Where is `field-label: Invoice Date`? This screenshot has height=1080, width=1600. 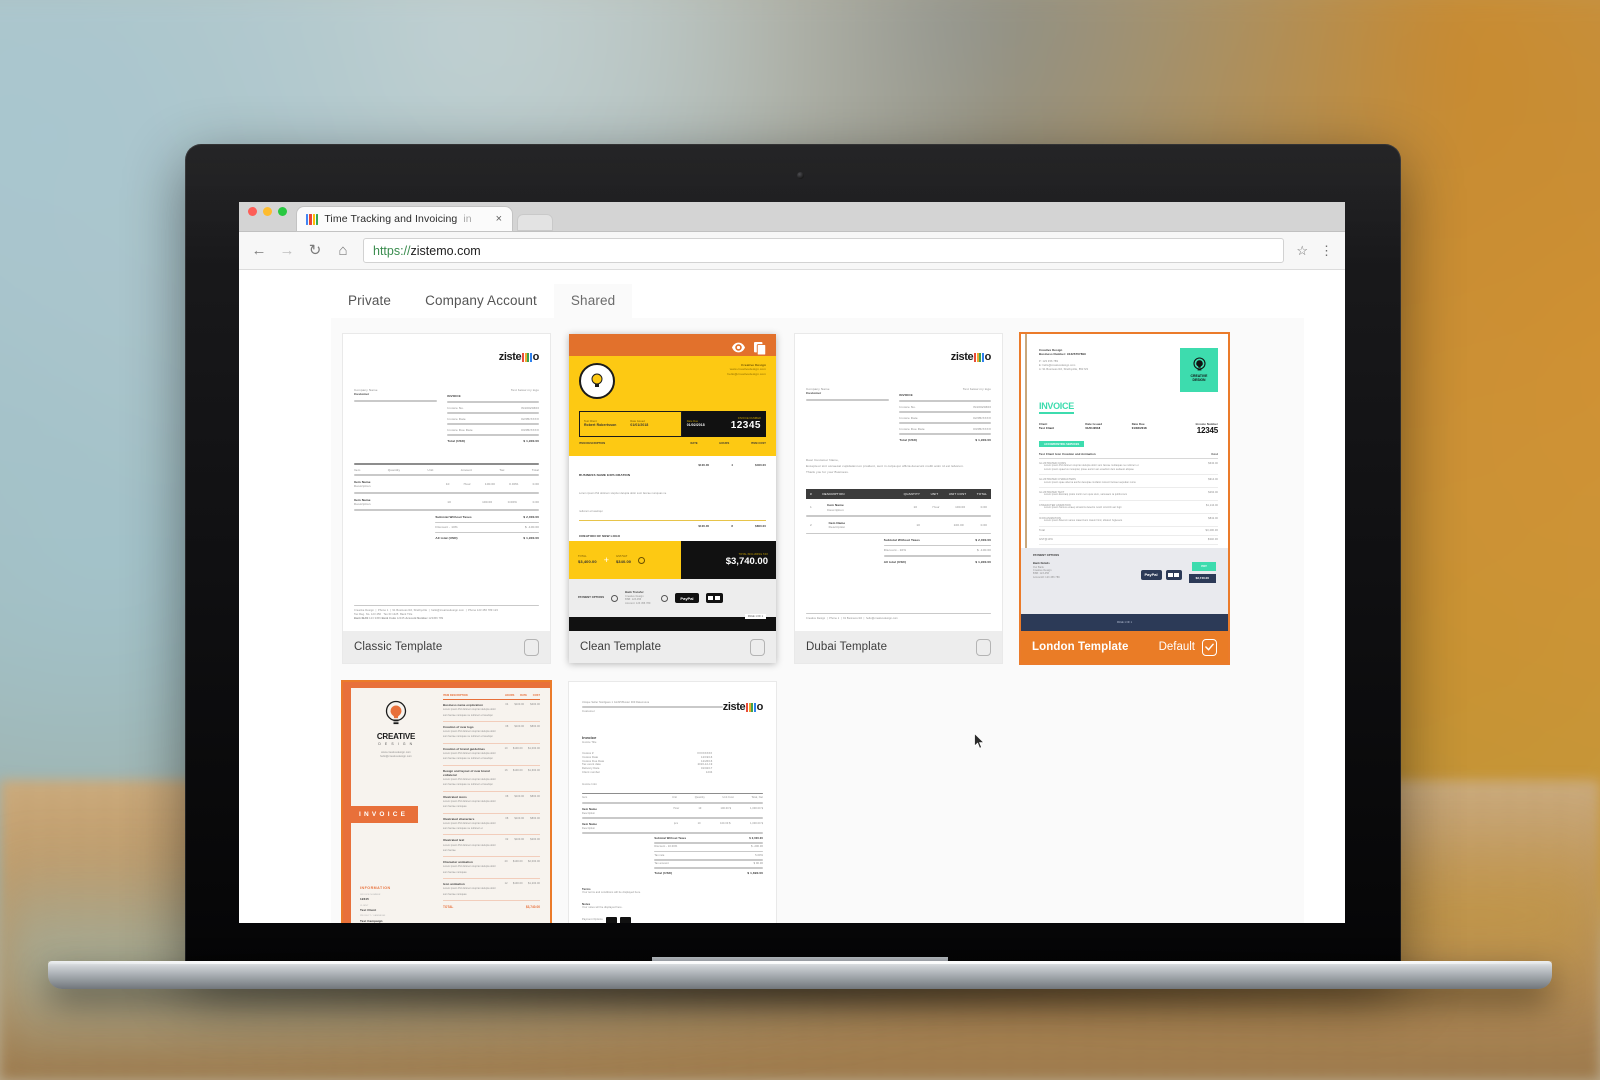
field-label: Invoice Date is located at coordinates (908, 417).